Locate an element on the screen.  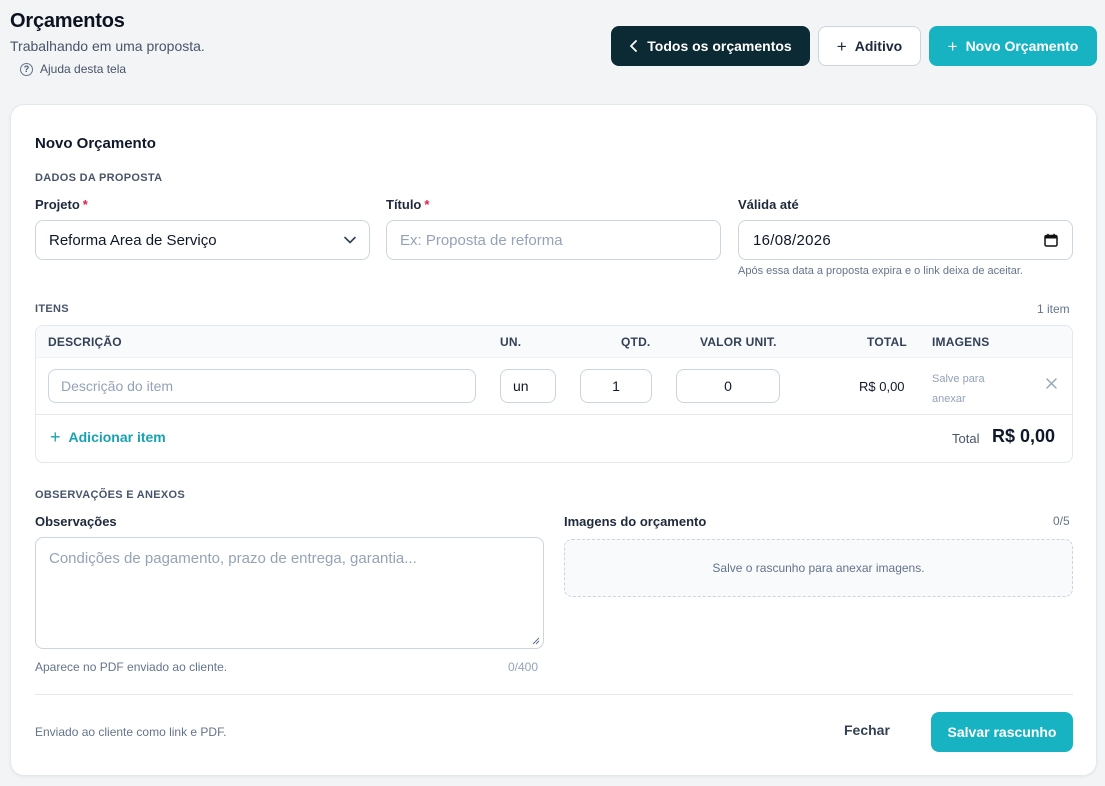
new-budget-label: Novo Orçamento is located at coordinates (1022, 46).